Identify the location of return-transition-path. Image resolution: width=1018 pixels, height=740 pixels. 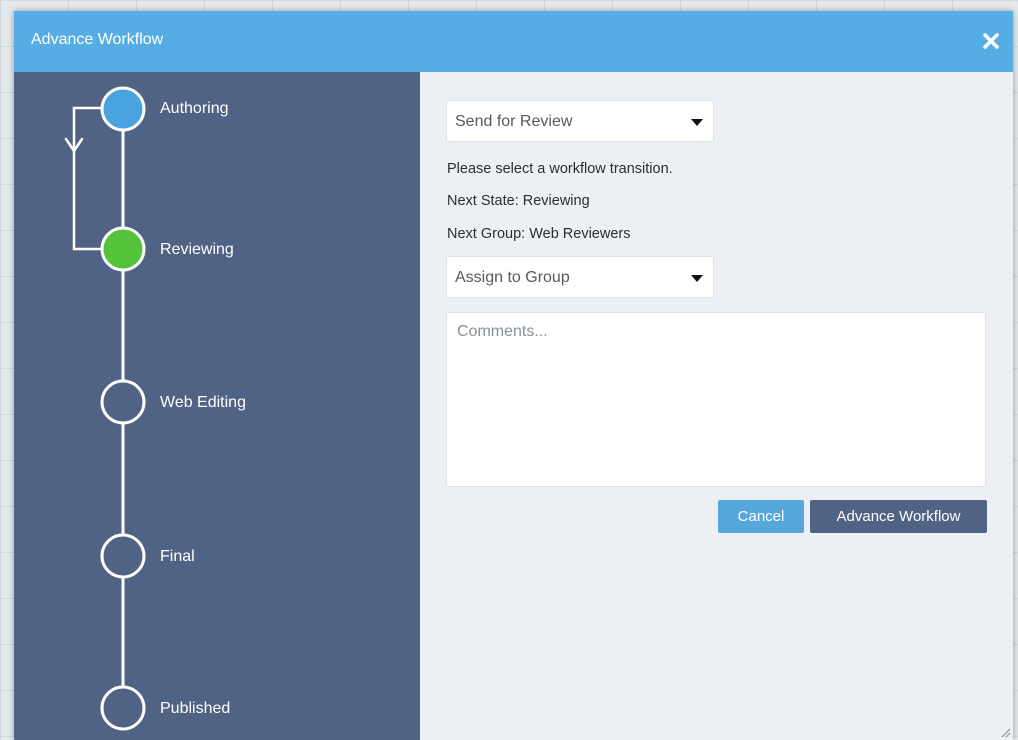
(90, 178).